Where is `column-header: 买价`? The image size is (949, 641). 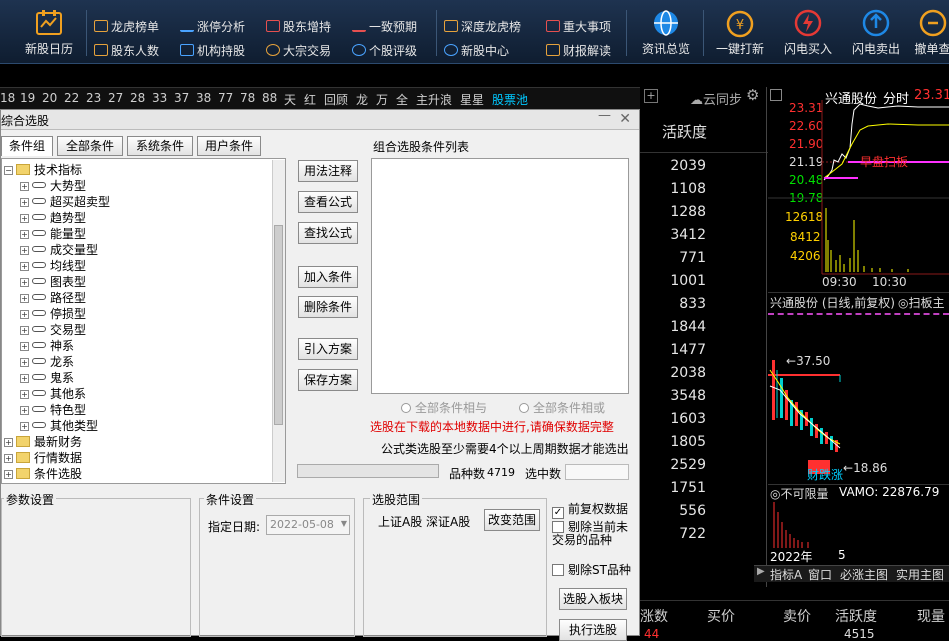
column-header: 买价 is located at coordinates (721, 616).